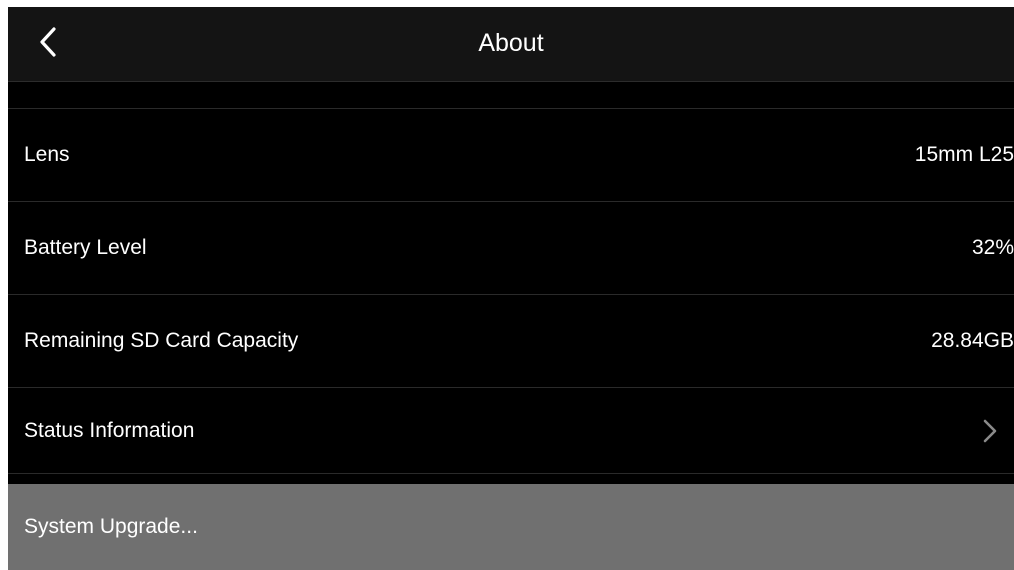 The image size is (1014, 570). I want to click on list-spacer, so click(511, 95).